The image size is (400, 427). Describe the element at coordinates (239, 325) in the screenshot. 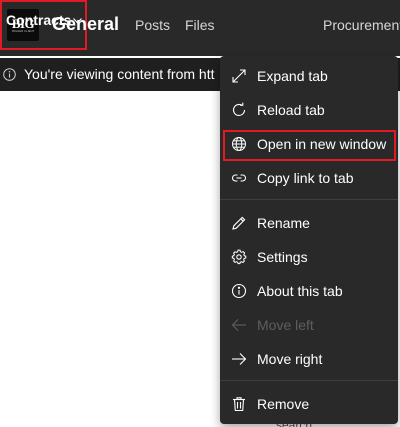

I see `arrow-left-icon` at that location.